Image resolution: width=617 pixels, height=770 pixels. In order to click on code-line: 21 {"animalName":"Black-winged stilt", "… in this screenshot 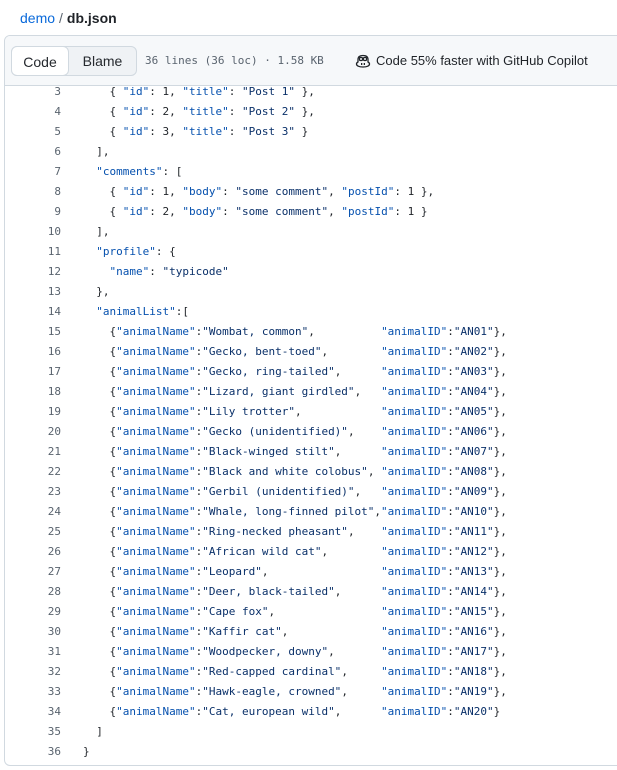, I will do `click(256, 452)`.